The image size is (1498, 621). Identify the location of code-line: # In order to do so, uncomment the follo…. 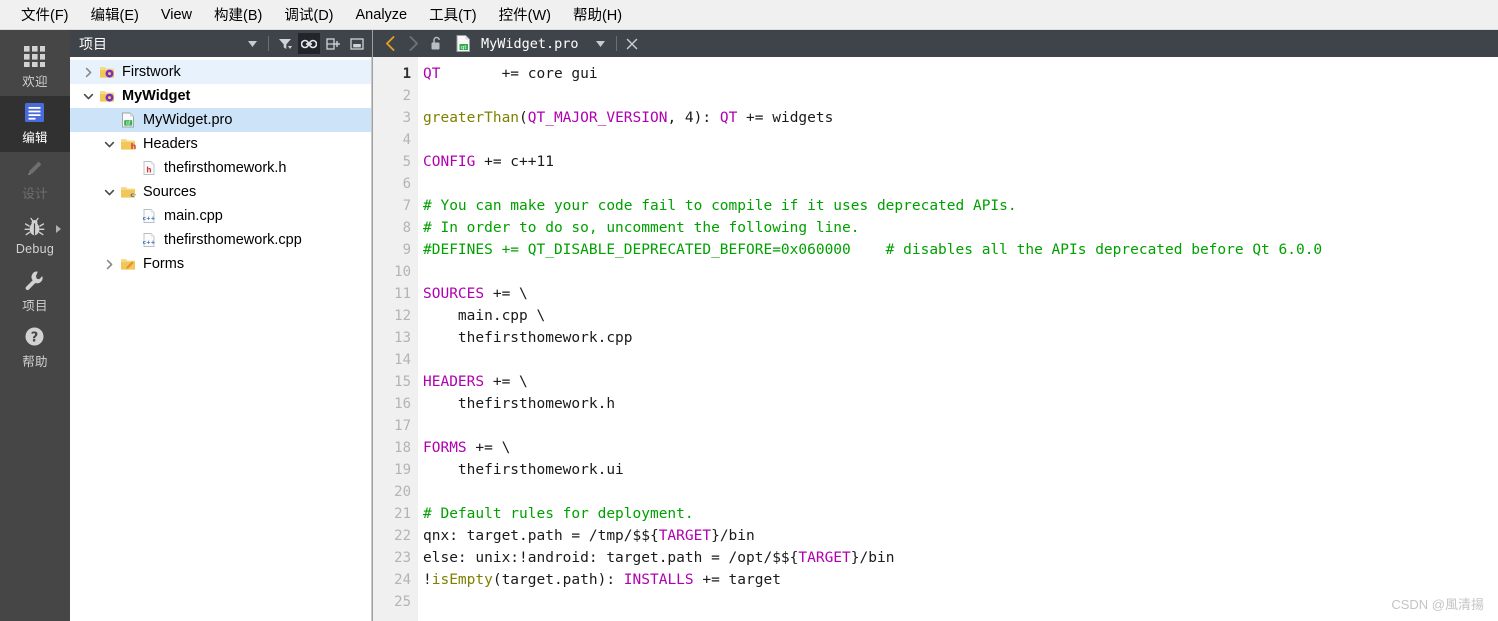
(960, 228).